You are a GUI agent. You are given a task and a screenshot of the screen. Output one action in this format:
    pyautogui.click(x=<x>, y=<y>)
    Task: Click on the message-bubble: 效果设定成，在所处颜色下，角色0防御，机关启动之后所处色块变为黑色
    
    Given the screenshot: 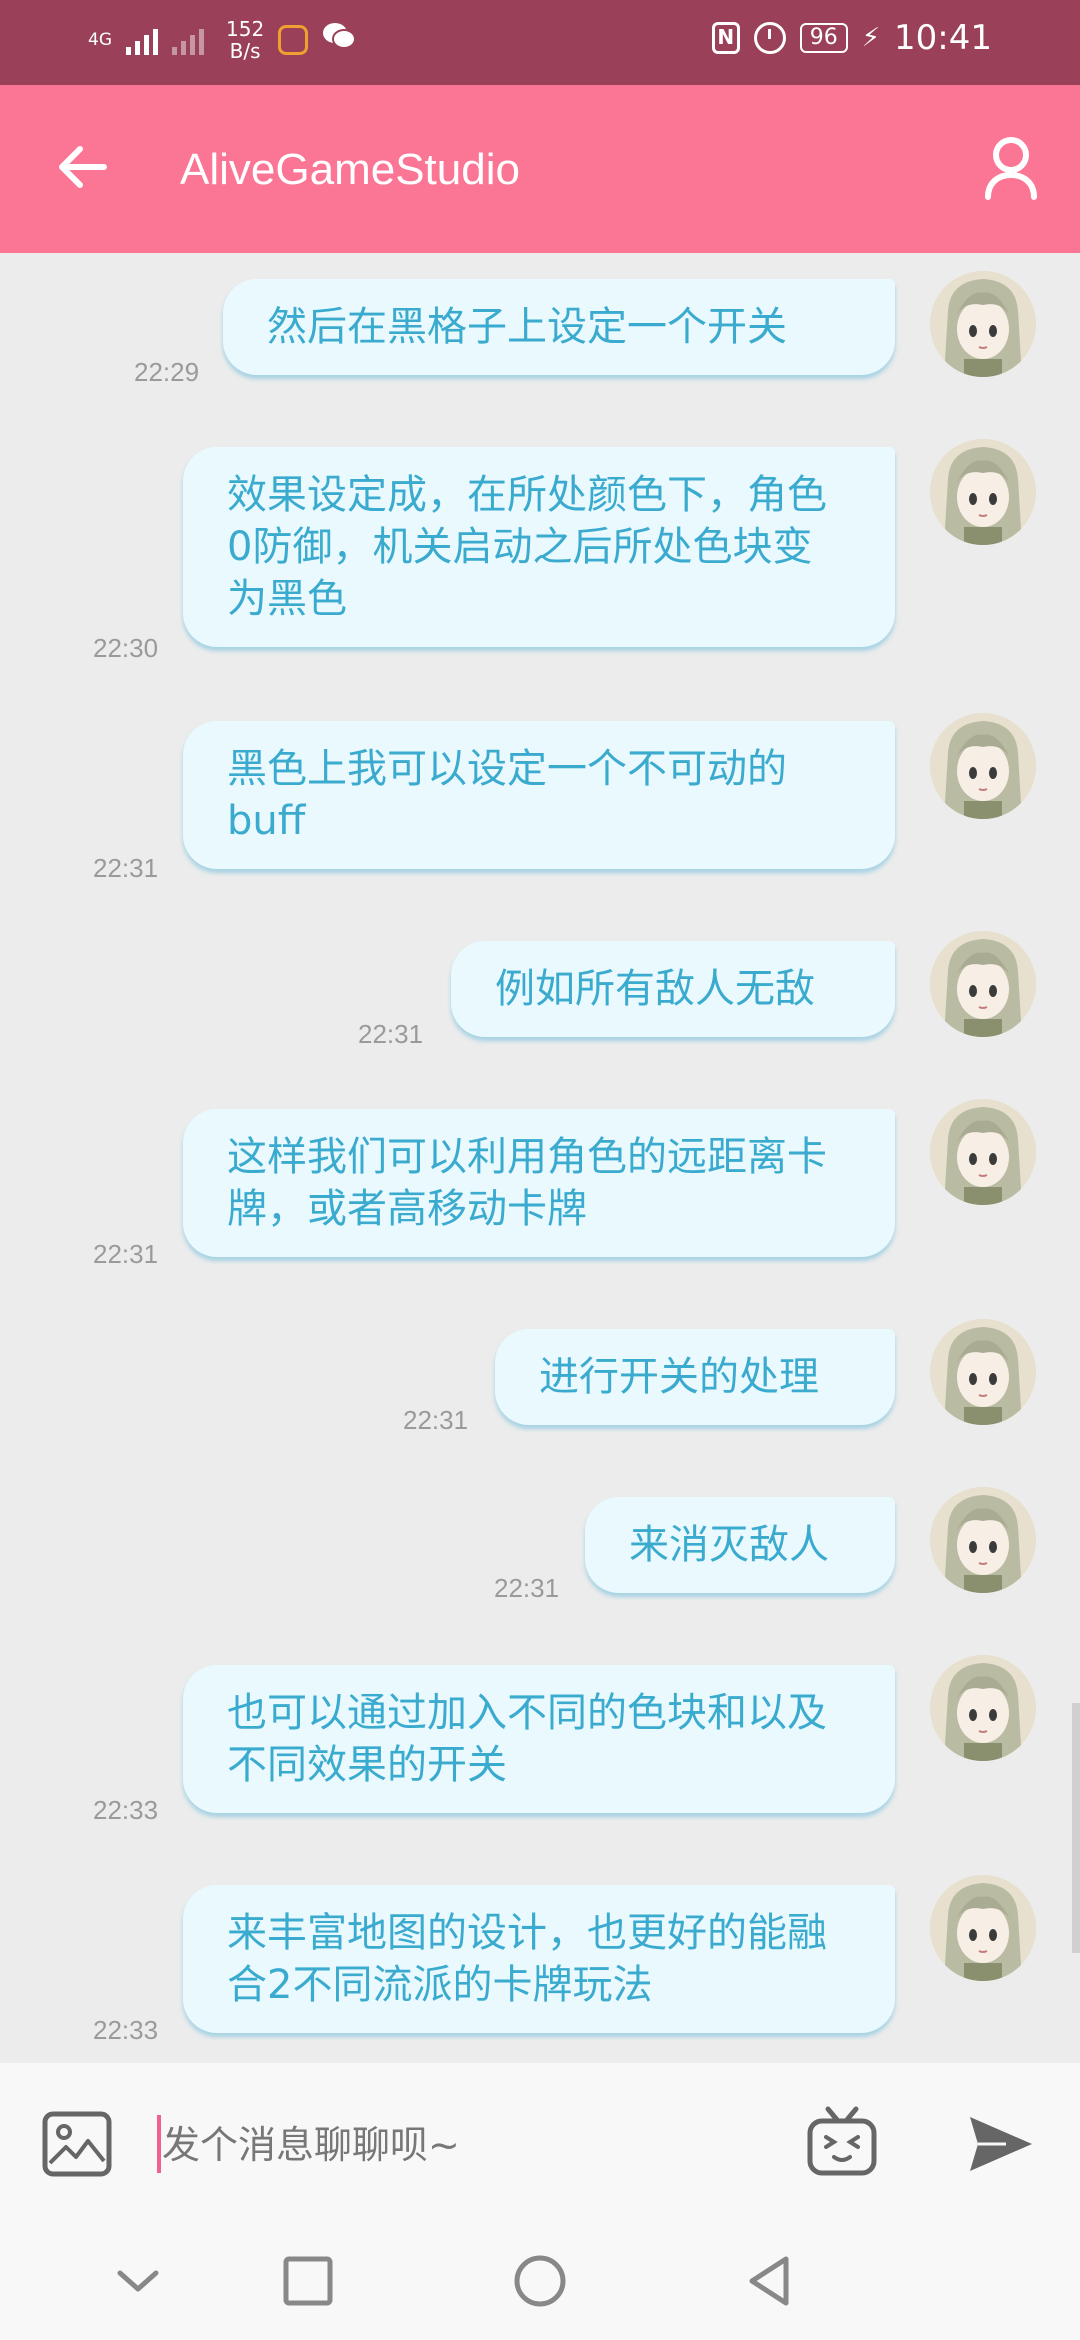 What is the action you would take?
    pyautogui.click(x=539, y=547)
    